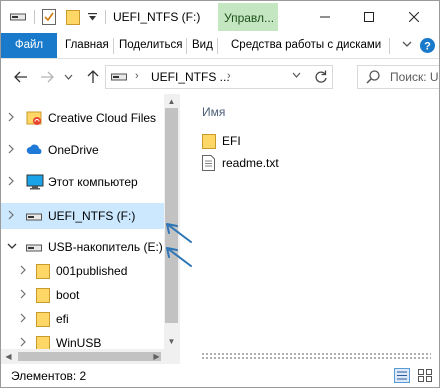  I want to click on up-button, so click(93, 77).